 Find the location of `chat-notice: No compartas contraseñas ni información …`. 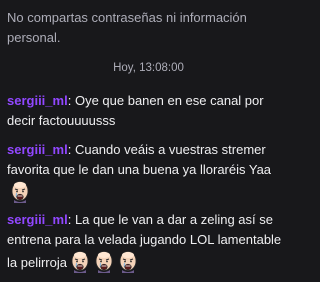

chat-notice: No compartas contraseñas ni información … is located at coordinates (127, 27).